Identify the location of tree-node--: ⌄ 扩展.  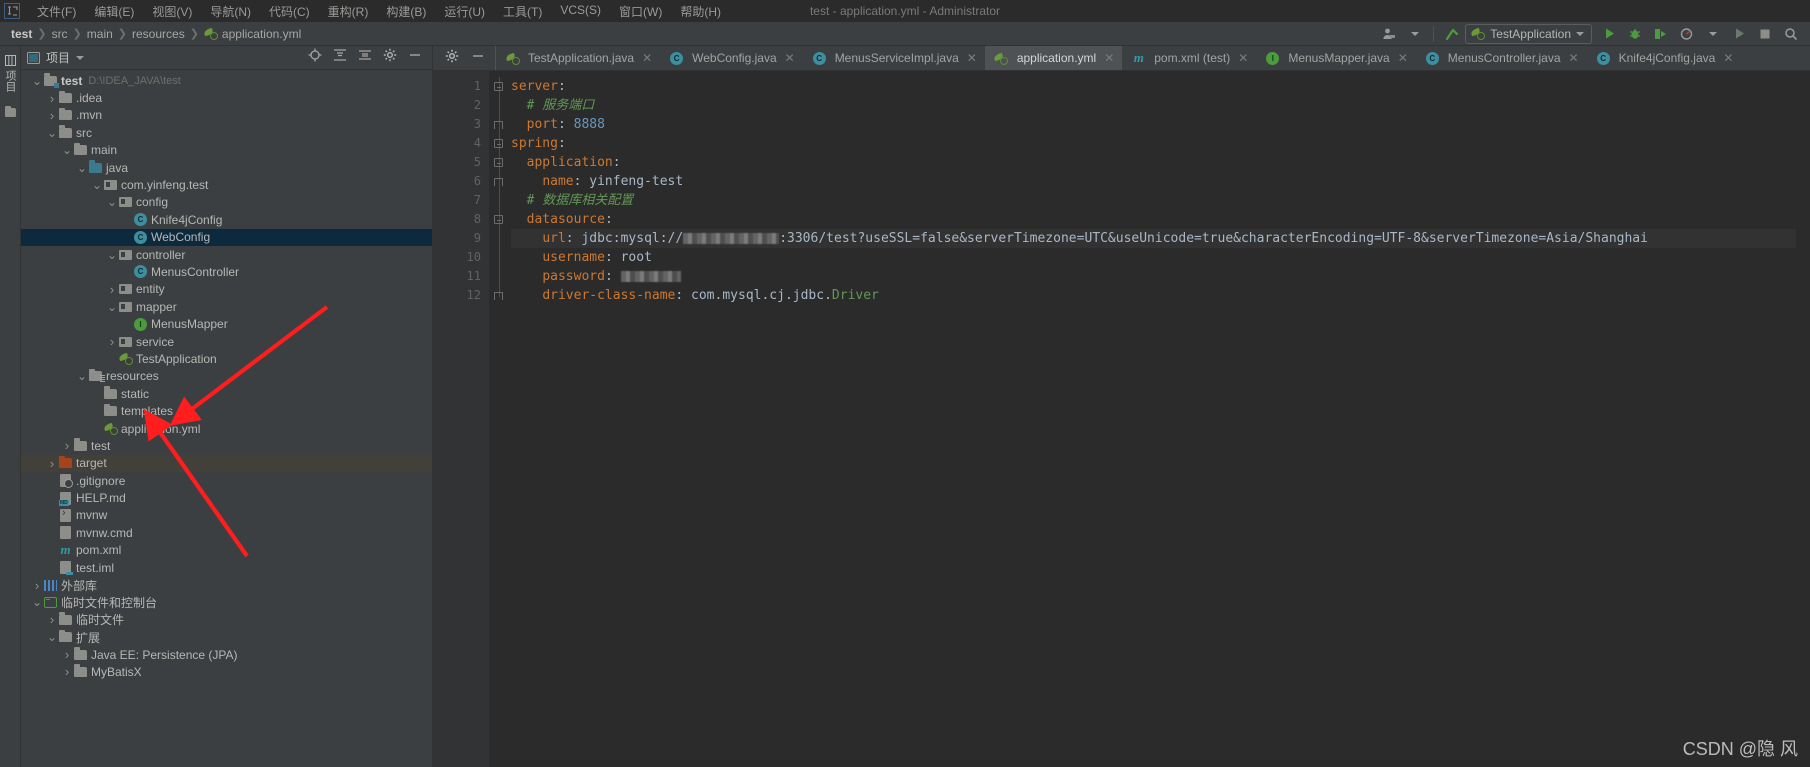
(226, 637).